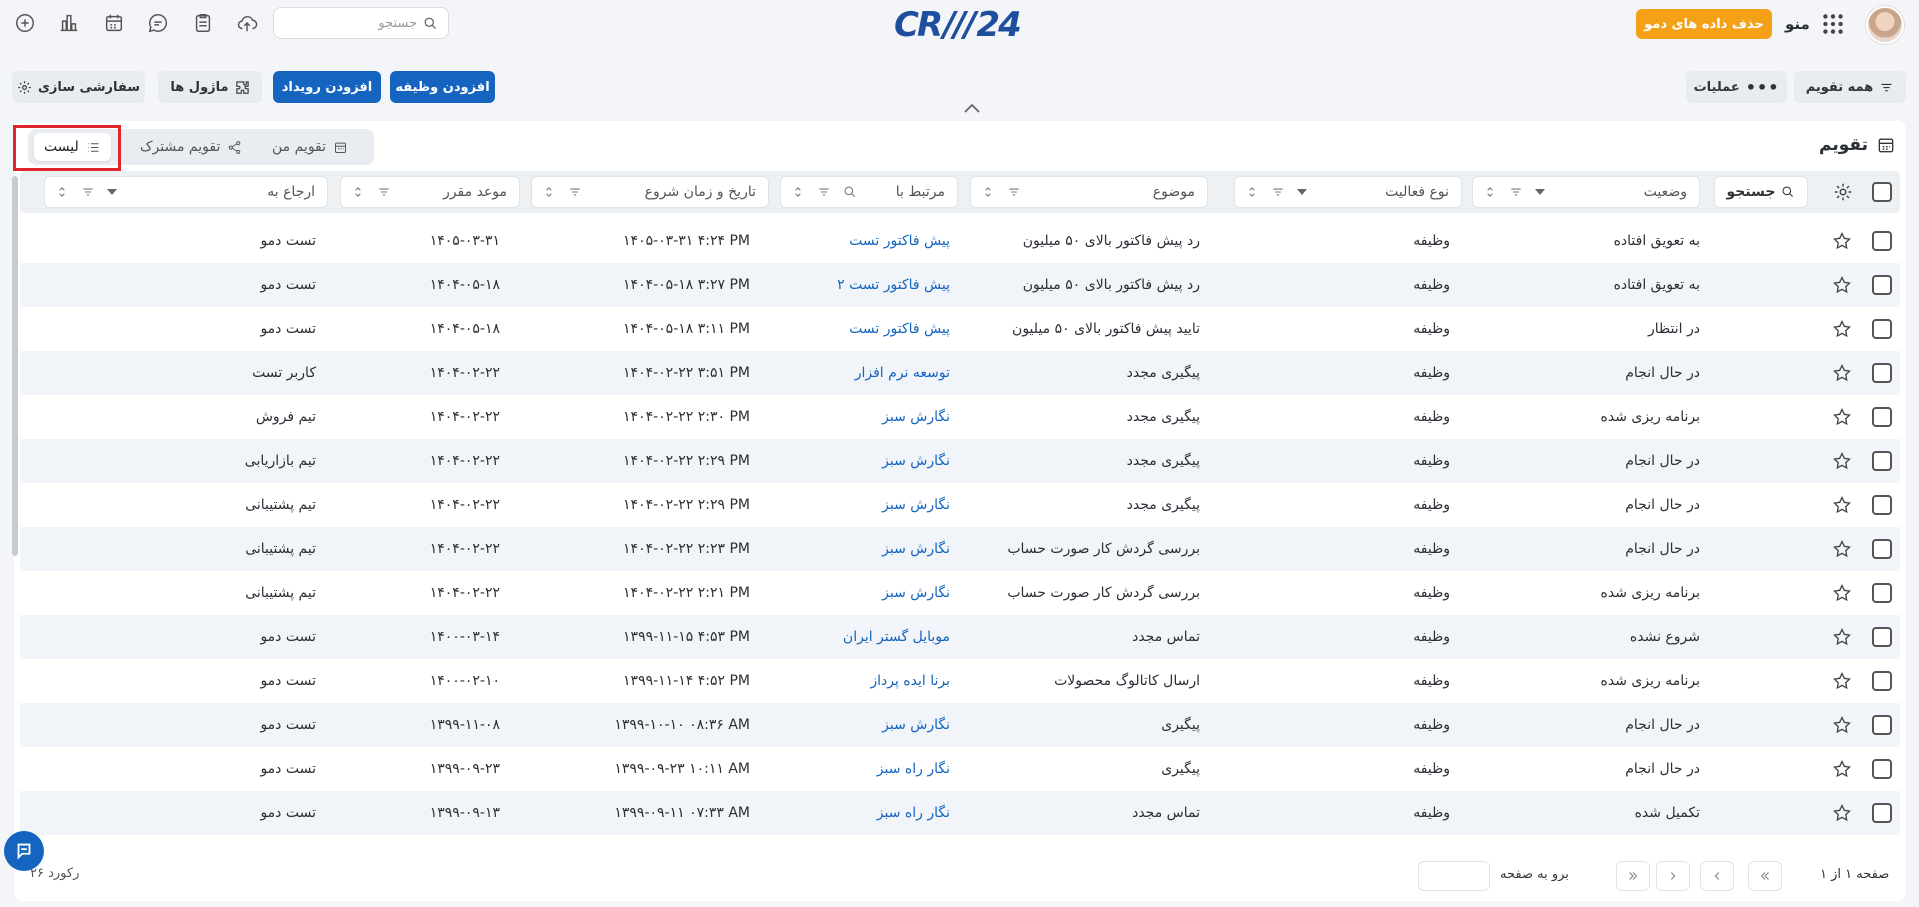  Describe the element at coordinates (1586, 192) in the screenshot. I see `status-column-filter: وضعیت` at that location.